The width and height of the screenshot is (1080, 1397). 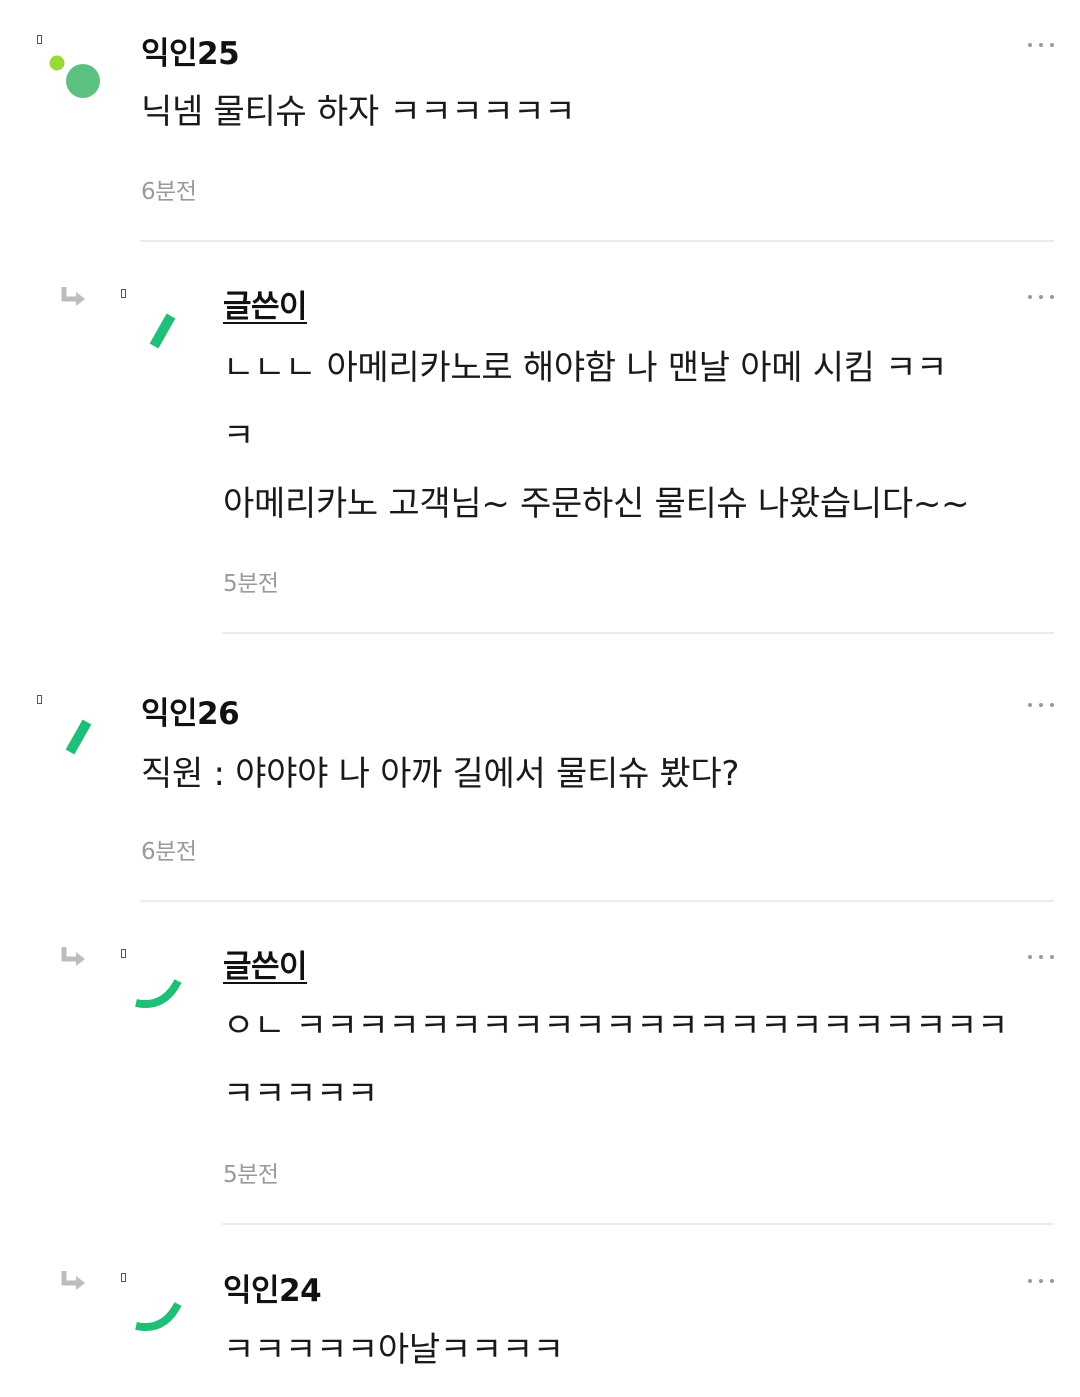 What do you see at coordinates (190, 710) in the screenshot?
I see `comment-author: 익인26` at bounding box center [190, 710].